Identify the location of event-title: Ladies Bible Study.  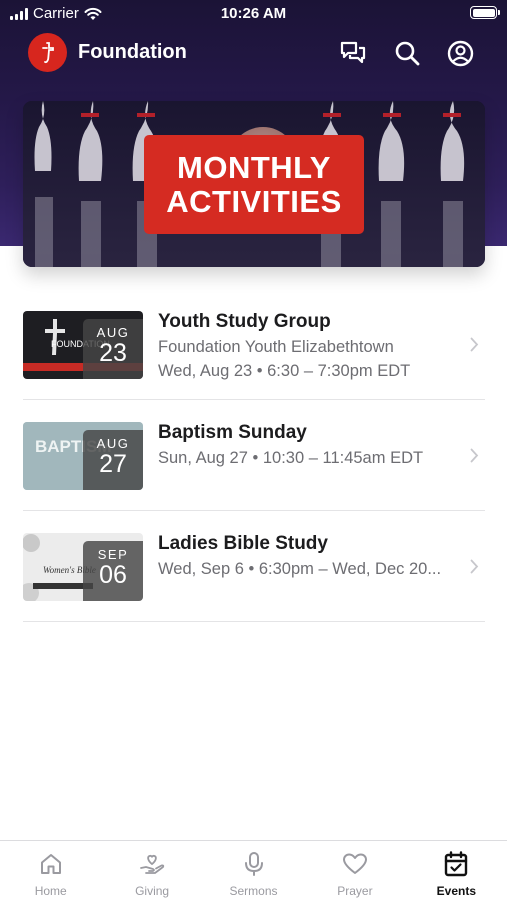
(243, 543).